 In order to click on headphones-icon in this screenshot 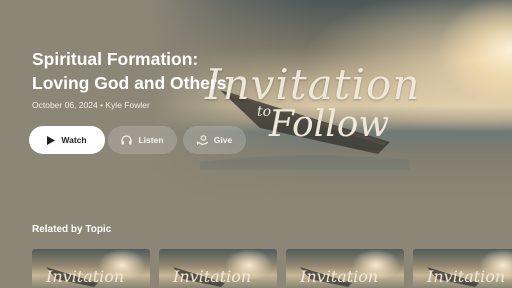, I will do `click(127, 140)`.